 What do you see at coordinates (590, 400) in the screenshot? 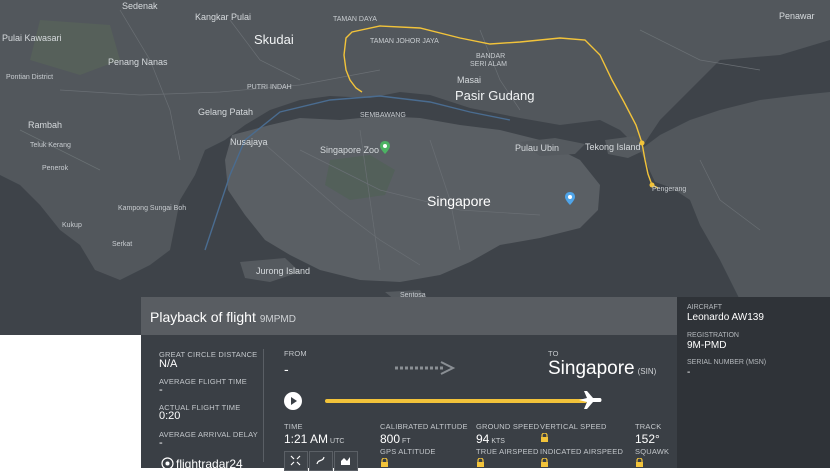
I see `airplane-icon` at bounding box center [590, 400].